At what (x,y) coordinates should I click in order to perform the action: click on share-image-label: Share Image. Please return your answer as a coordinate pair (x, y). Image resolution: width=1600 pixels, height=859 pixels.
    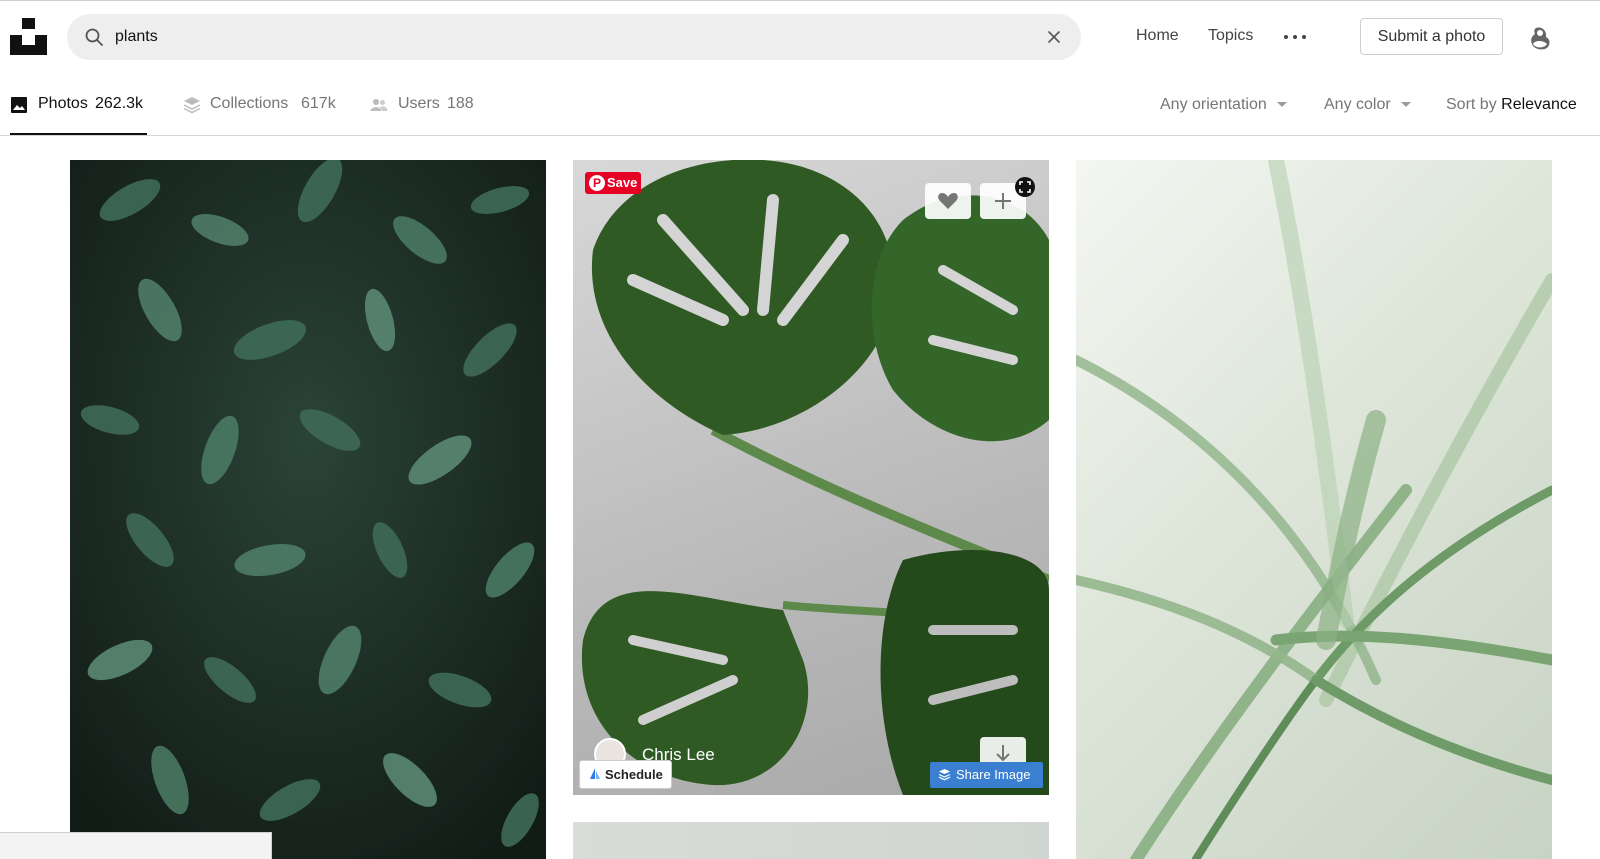
    Looking at the image, I should click on (993, 774).